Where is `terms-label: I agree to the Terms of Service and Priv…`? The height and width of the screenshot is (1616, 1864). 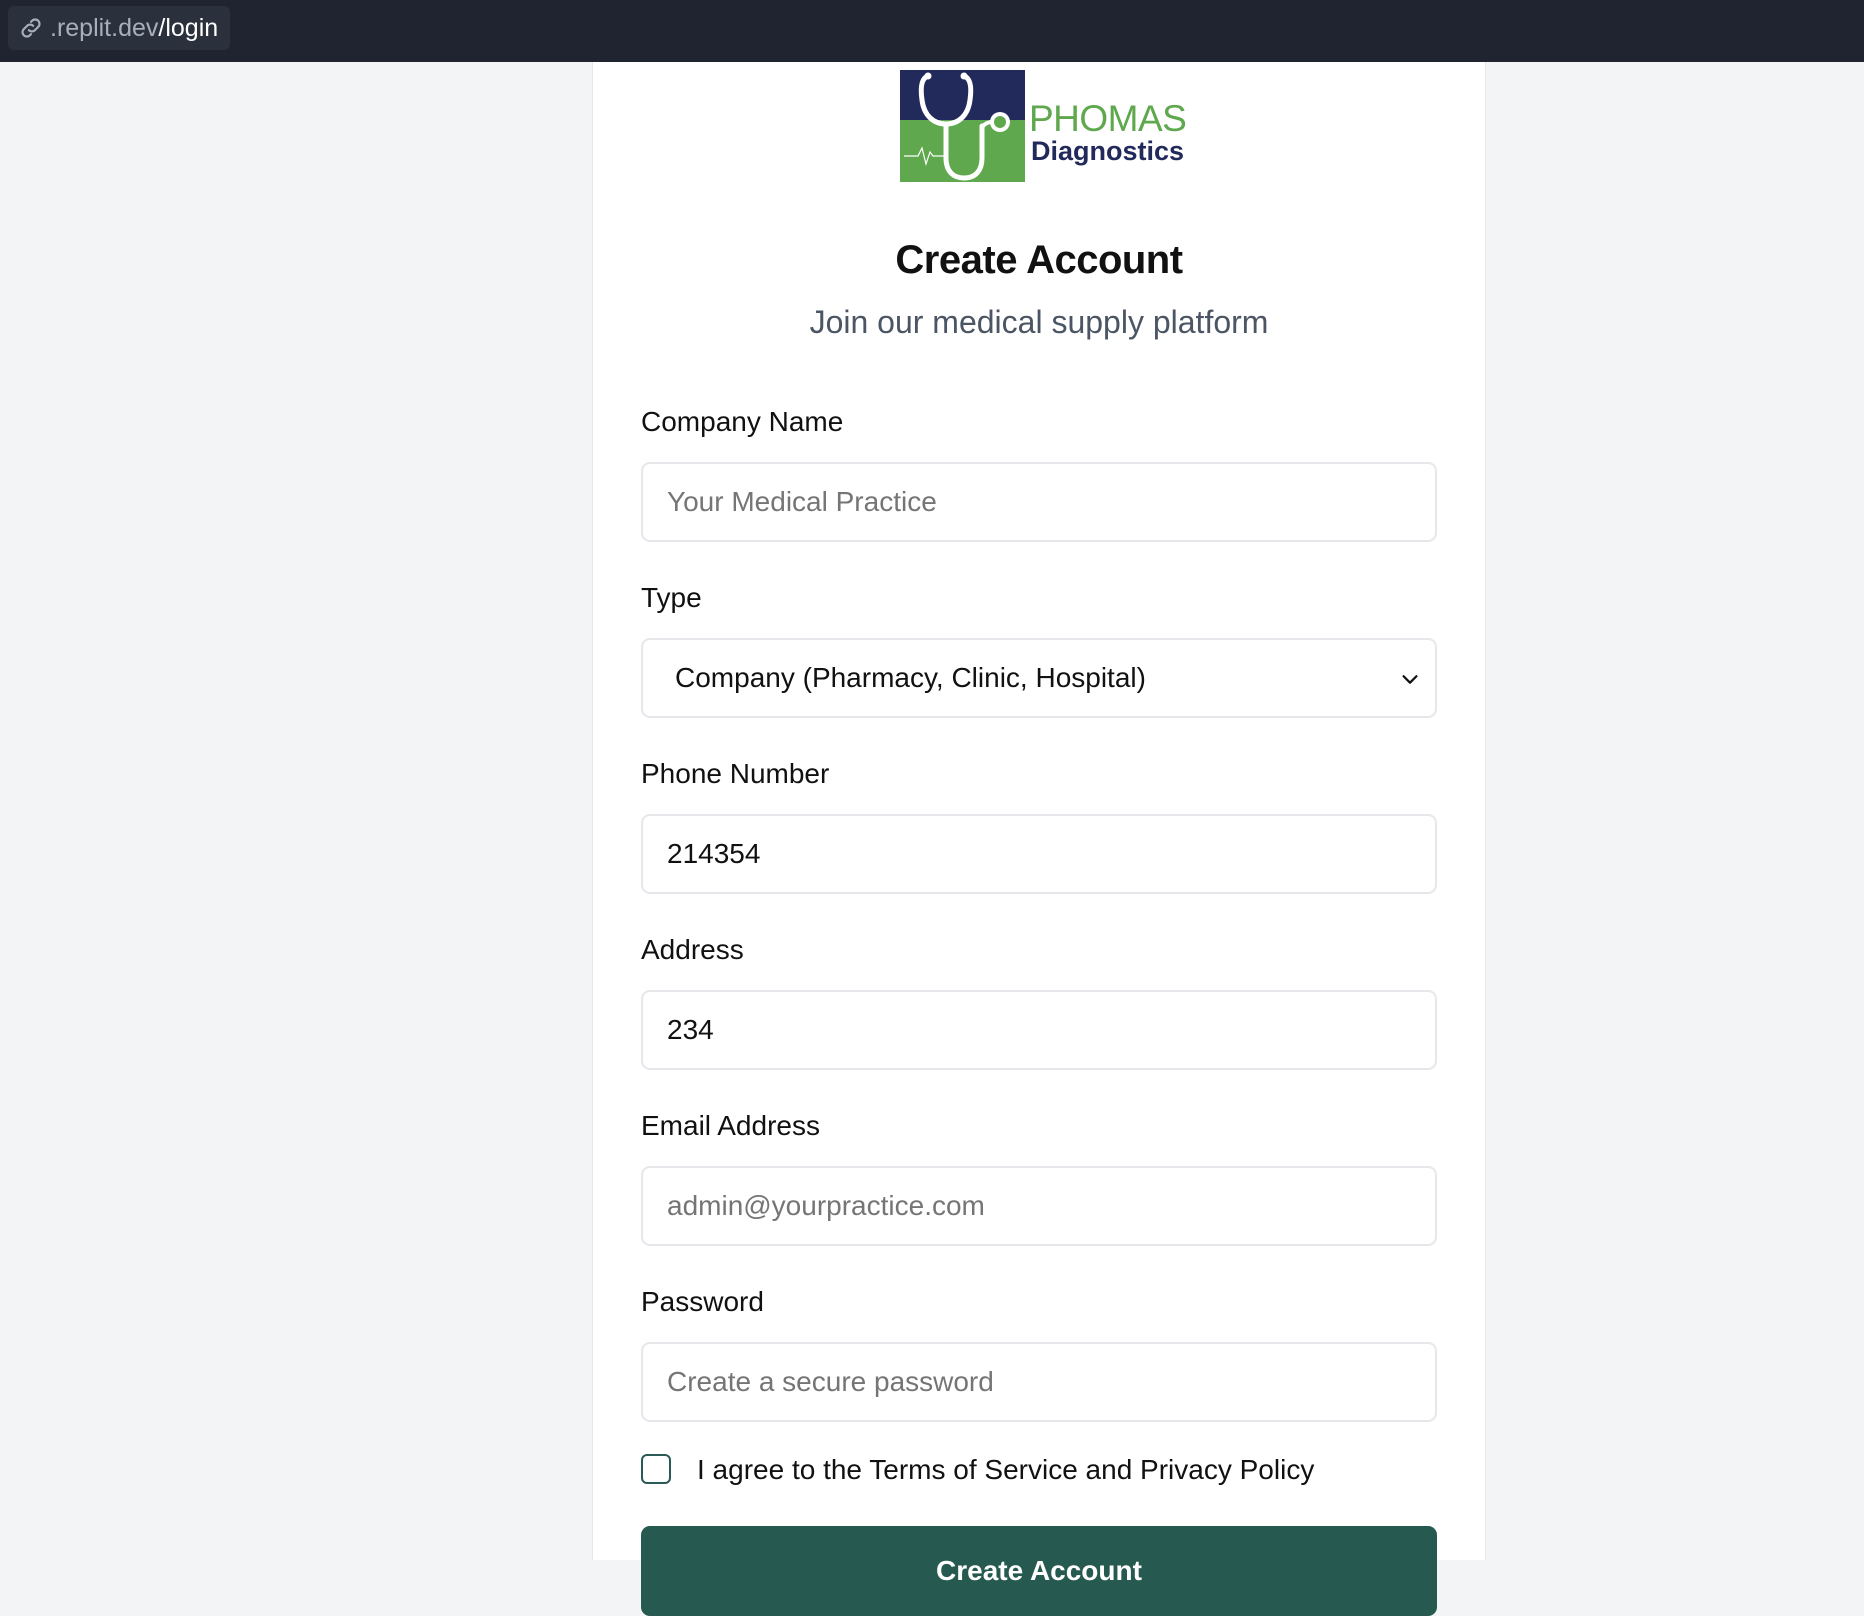
terms-label: I agree to the Terms of Service and Priv… is located at coordinates (1006, 1469).